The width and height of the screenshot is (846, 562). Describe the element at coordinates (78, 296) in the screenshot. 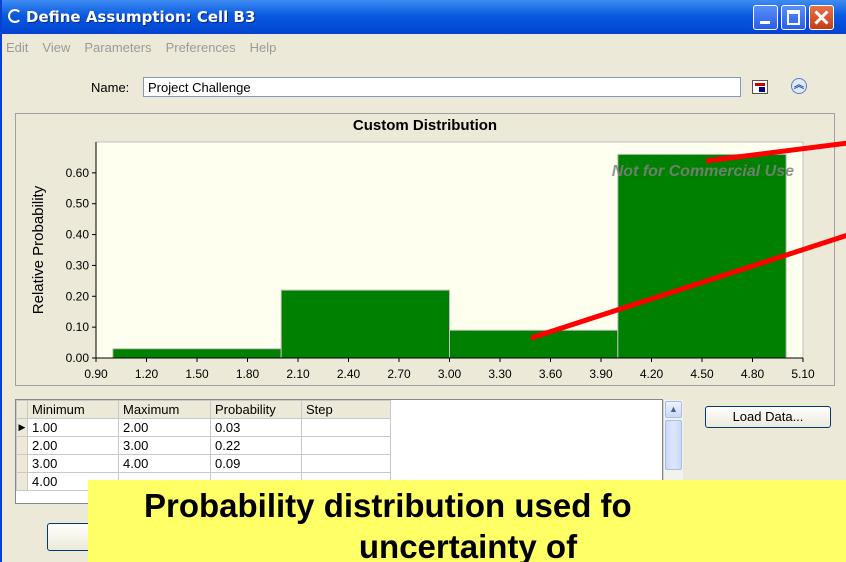

I see `y-tick-label: 0.20` at that location.